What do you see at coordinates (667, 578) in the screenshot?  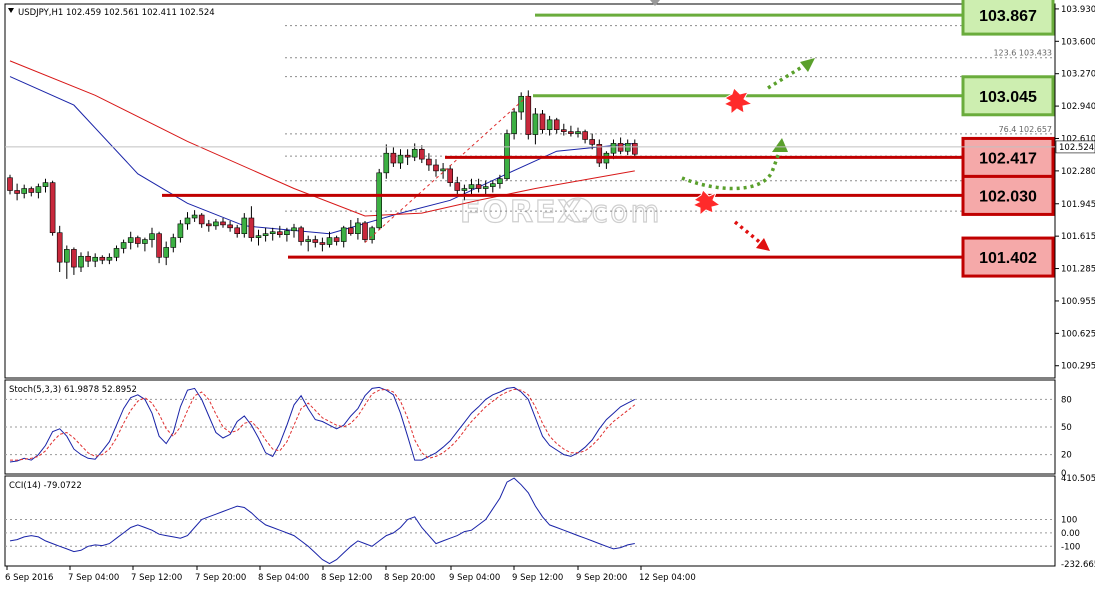 I see `time-tick-label: 12 Sep 04:00` at bounding box center [667, 578].